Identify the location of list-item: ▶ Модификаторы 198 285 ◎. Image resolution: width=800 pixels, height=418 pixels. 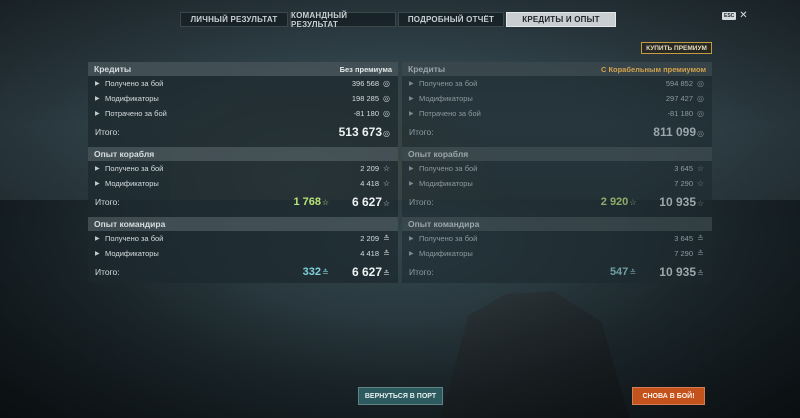
(243, 98).